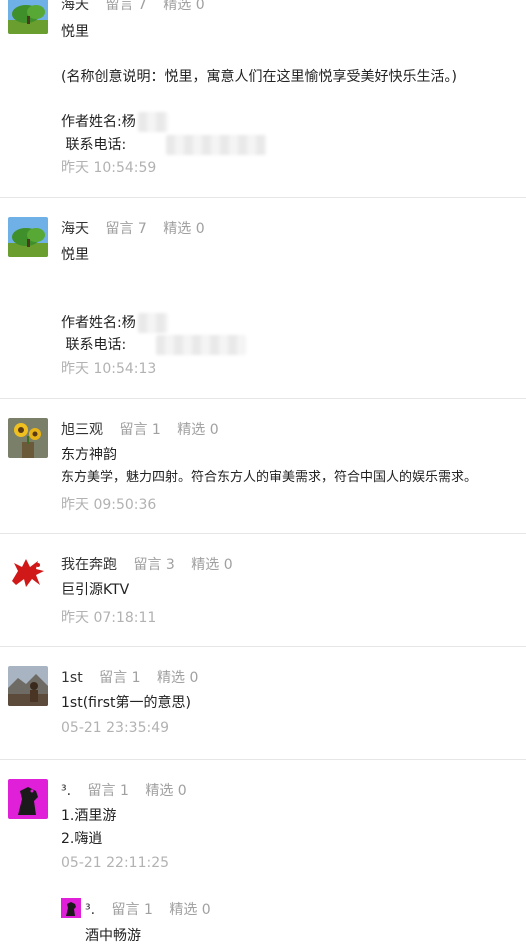 This screenshot has height=945, width=526. What do you see at coordinates (89, 455) in the screenshot?
I see `comment-line: 东方神韵` at bounding box center [89, 455].